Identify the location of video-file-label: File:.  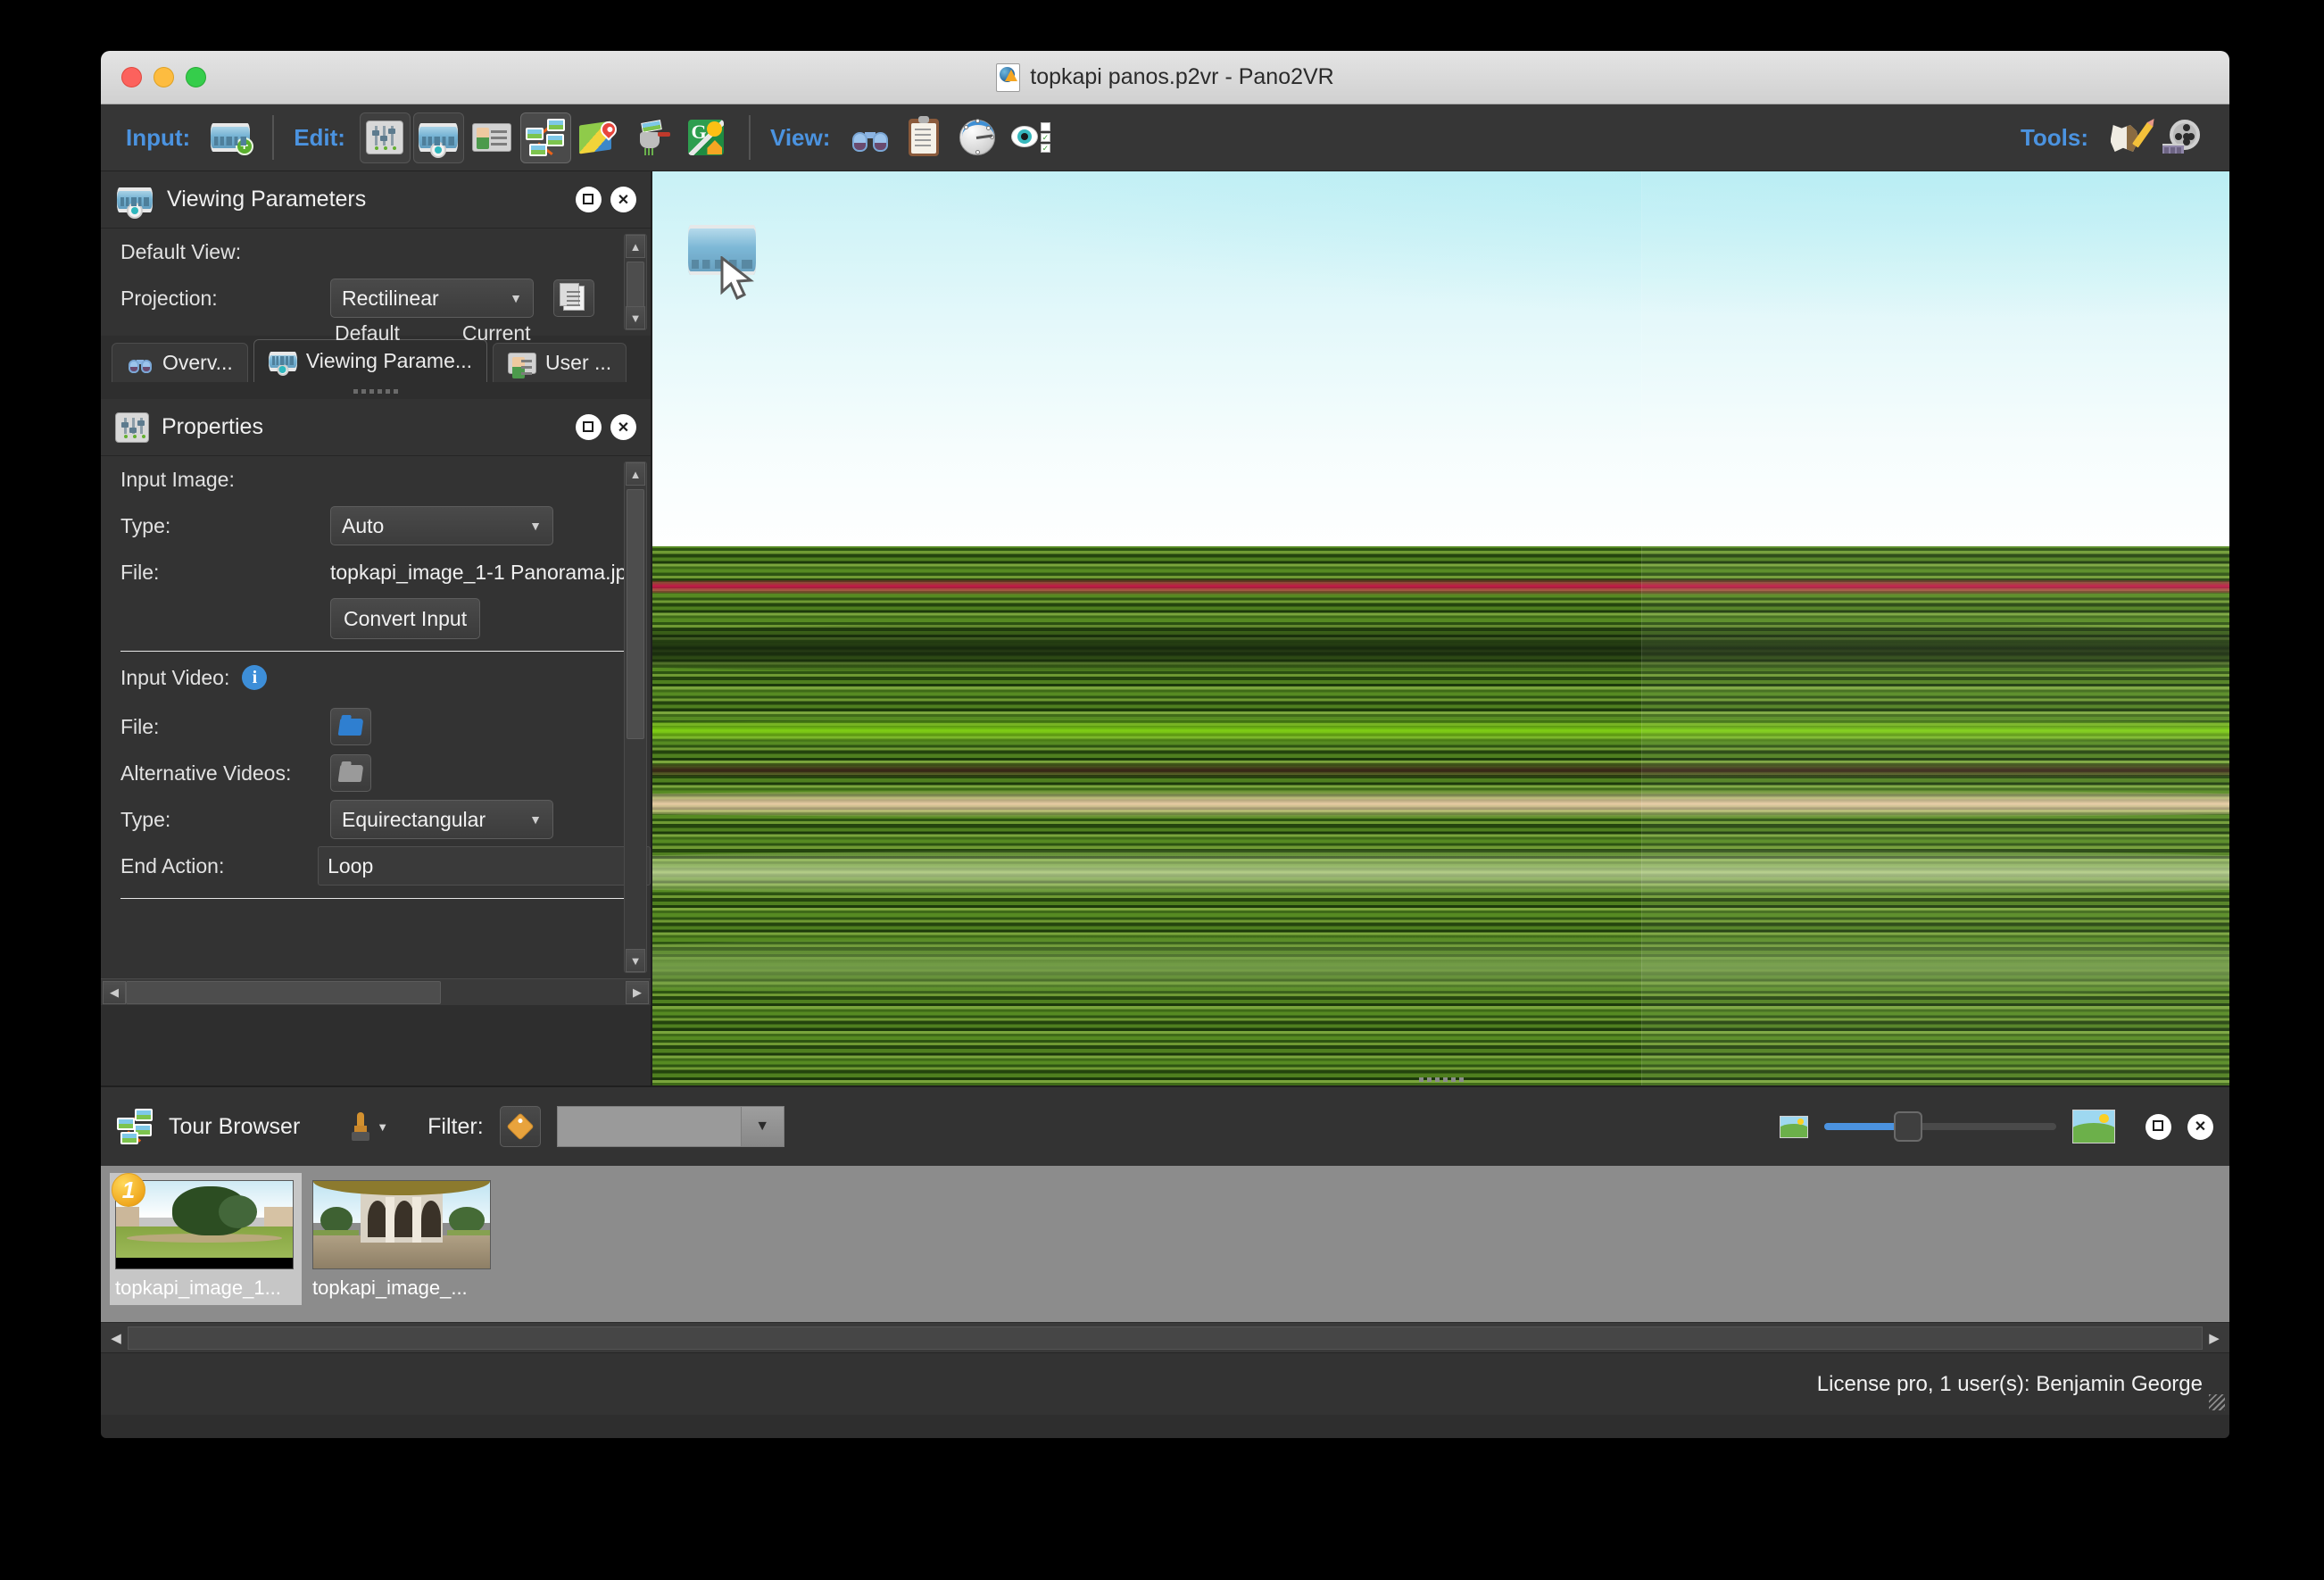
(140, 726).